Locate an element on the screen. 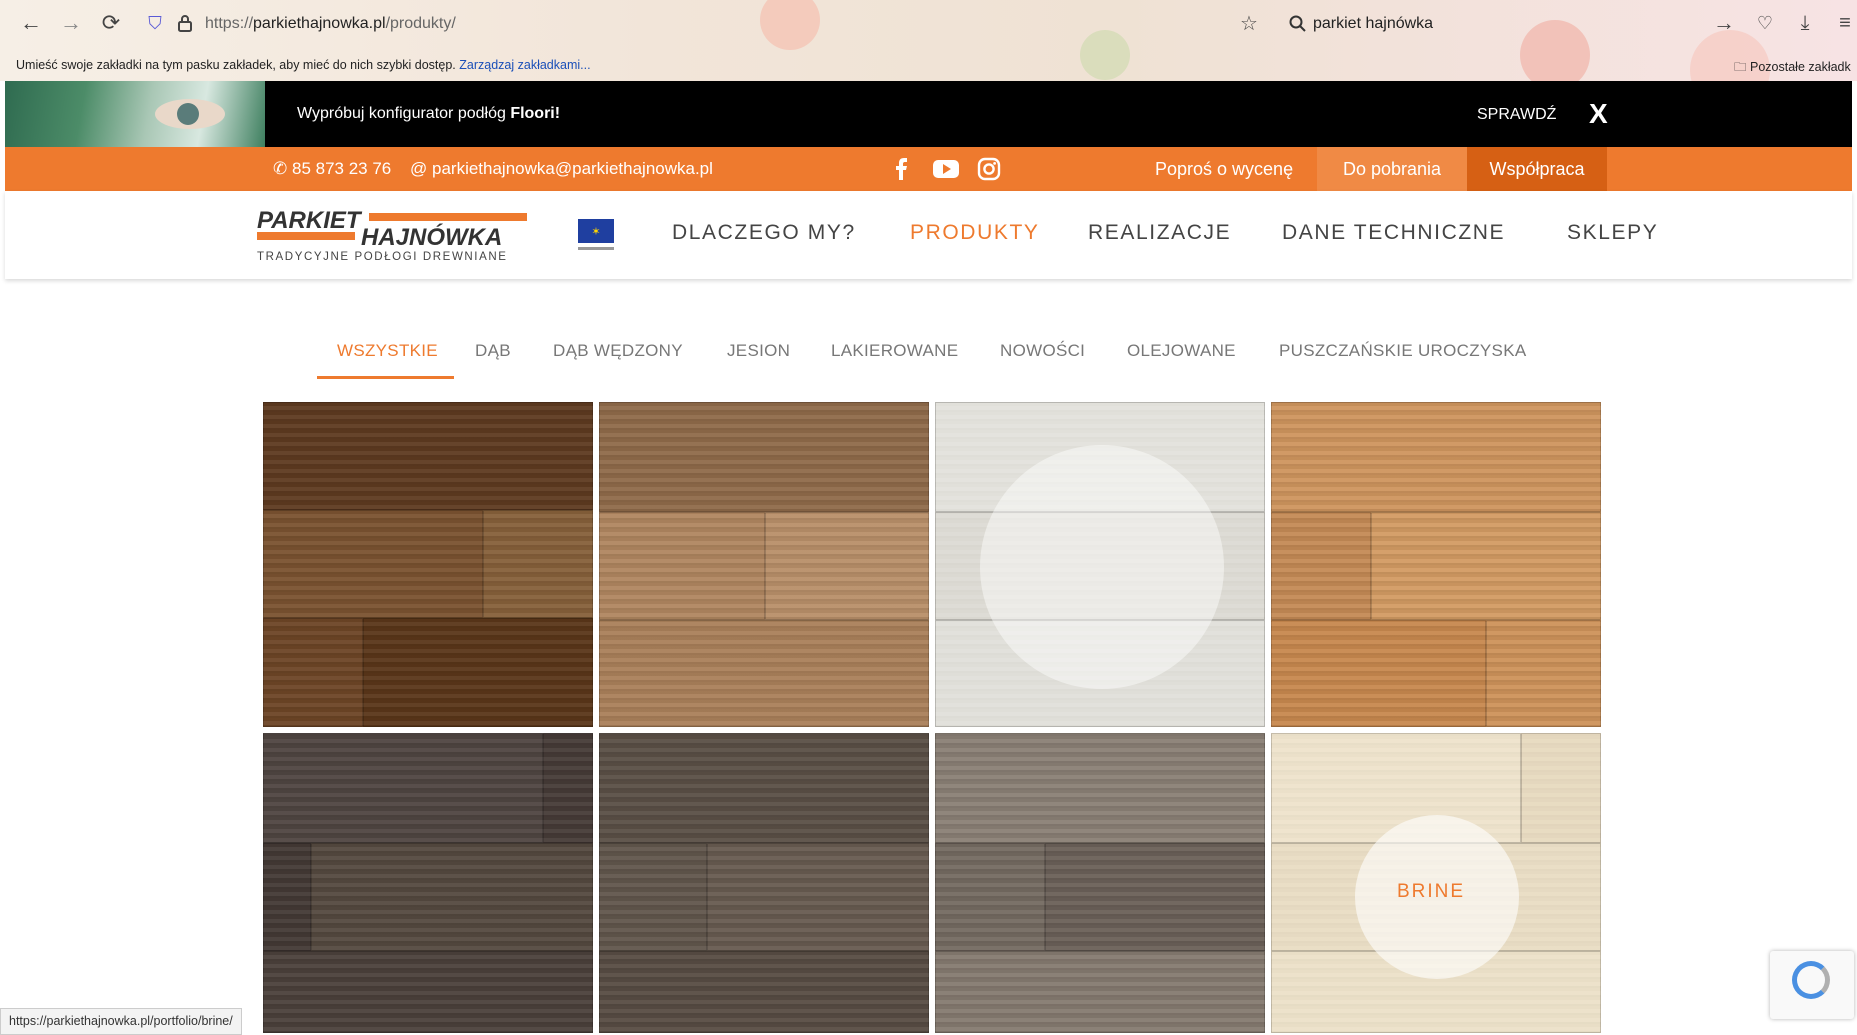 Image resolution: width=1857 pixels, height=1035 pixels. url-host: parkiethajnowka.pl is located at coordinates (319, 23).